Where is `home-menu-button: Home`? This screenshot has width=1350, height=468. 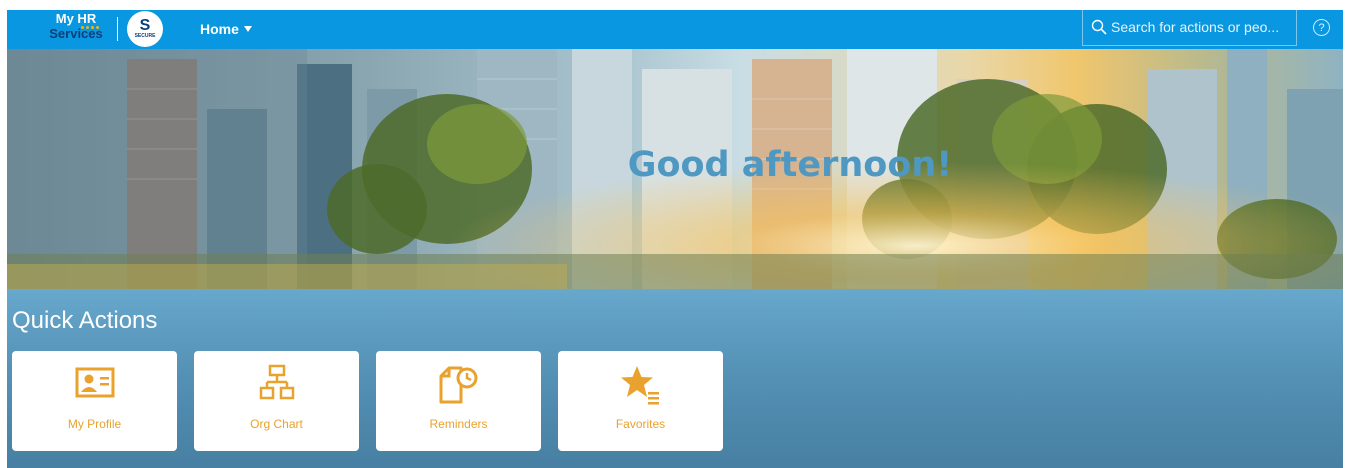
home-menu-button: Home is located at coordinates (226, 29).